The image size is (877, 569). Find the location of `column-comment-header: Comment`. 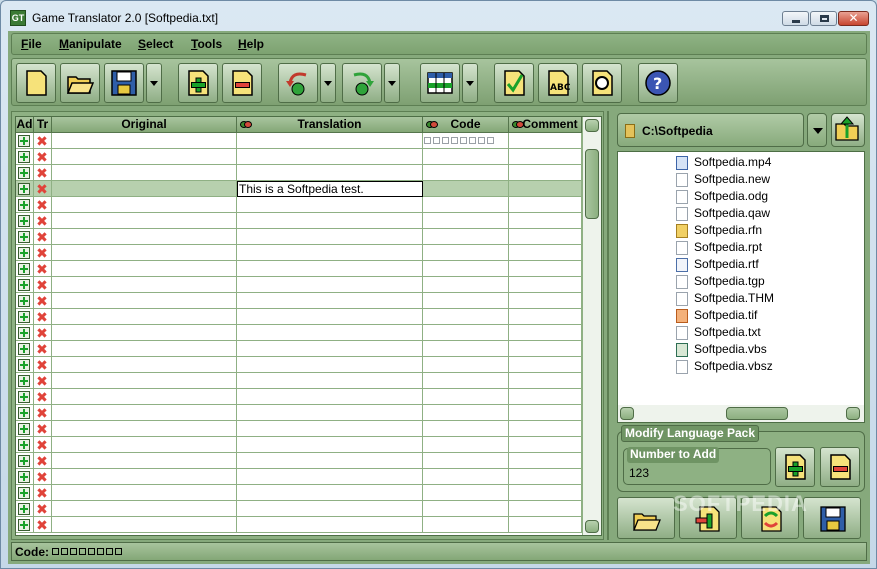

column-comment-header: Comment is located at coordinates (545, 125).